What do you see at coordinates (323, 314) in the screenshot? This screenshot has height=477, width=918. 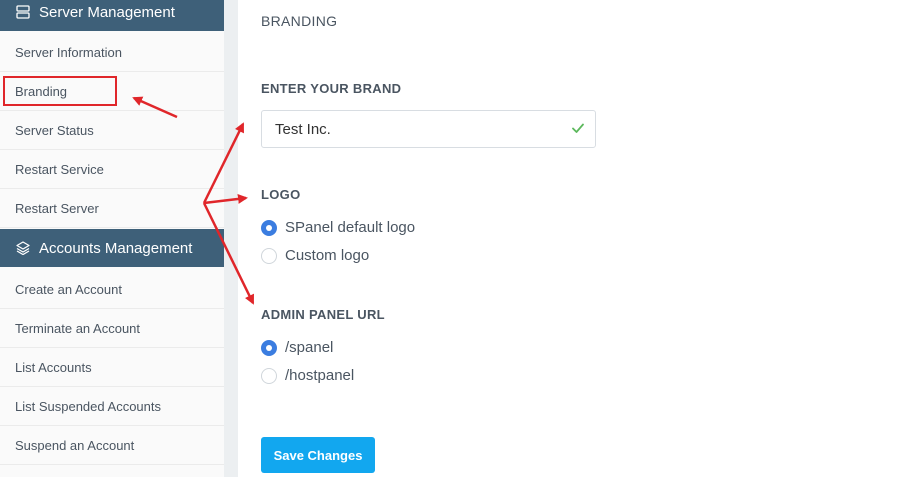 I see `admin-url-label: ADMIN PANEL URL` at bounding box center [323, 314].